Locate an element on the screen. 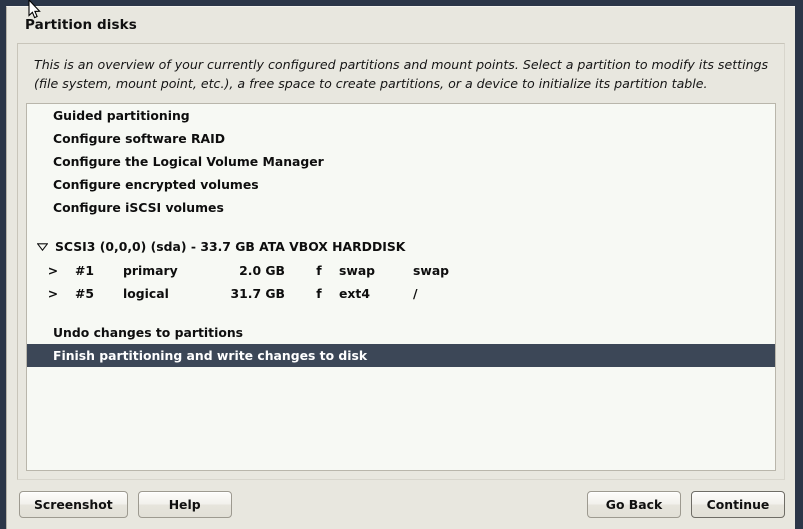 This screenshot has height=529, width=803. table-row: > #5 logical 31.7 GB f ext4 / is located at coordinates (401, 293).